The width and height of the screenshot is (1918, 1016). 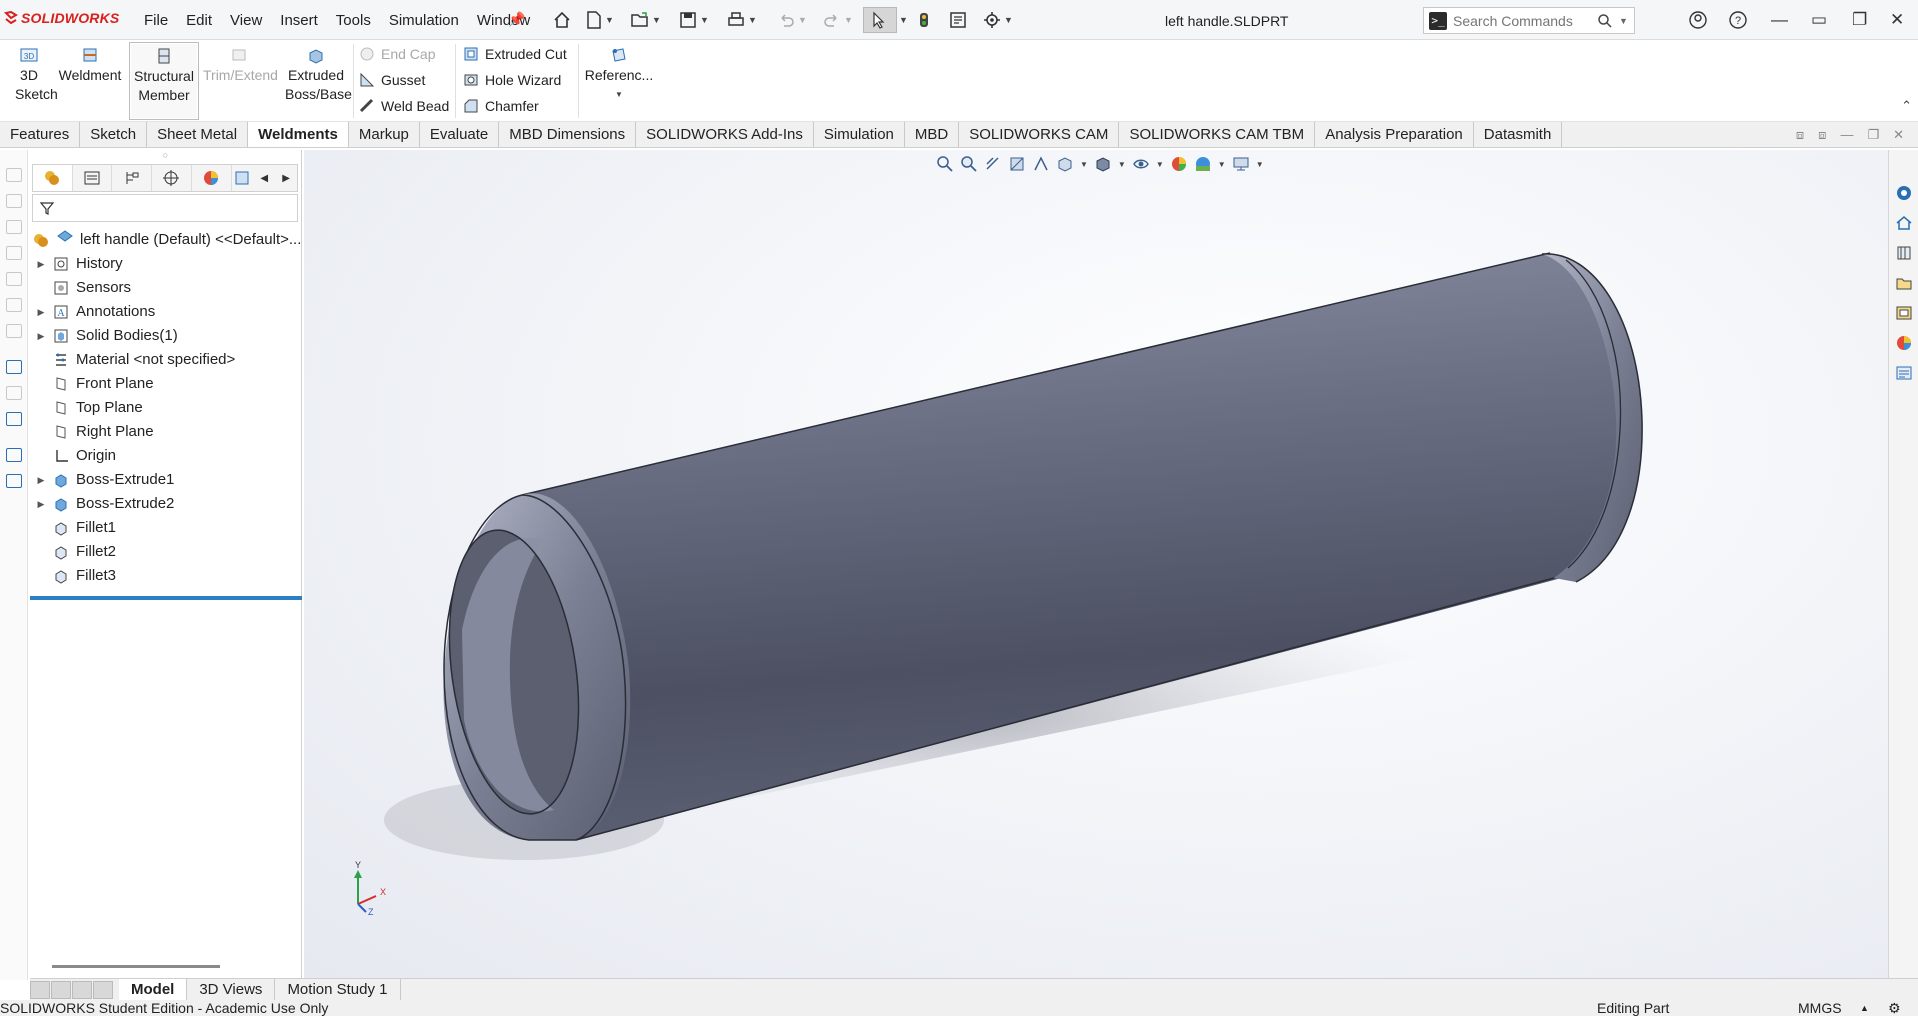 What do you see at coordinates (1222, 164) in the screenshot?
I see `apply-scene-dropdown: ▼` at bounding box center [1222, 164].